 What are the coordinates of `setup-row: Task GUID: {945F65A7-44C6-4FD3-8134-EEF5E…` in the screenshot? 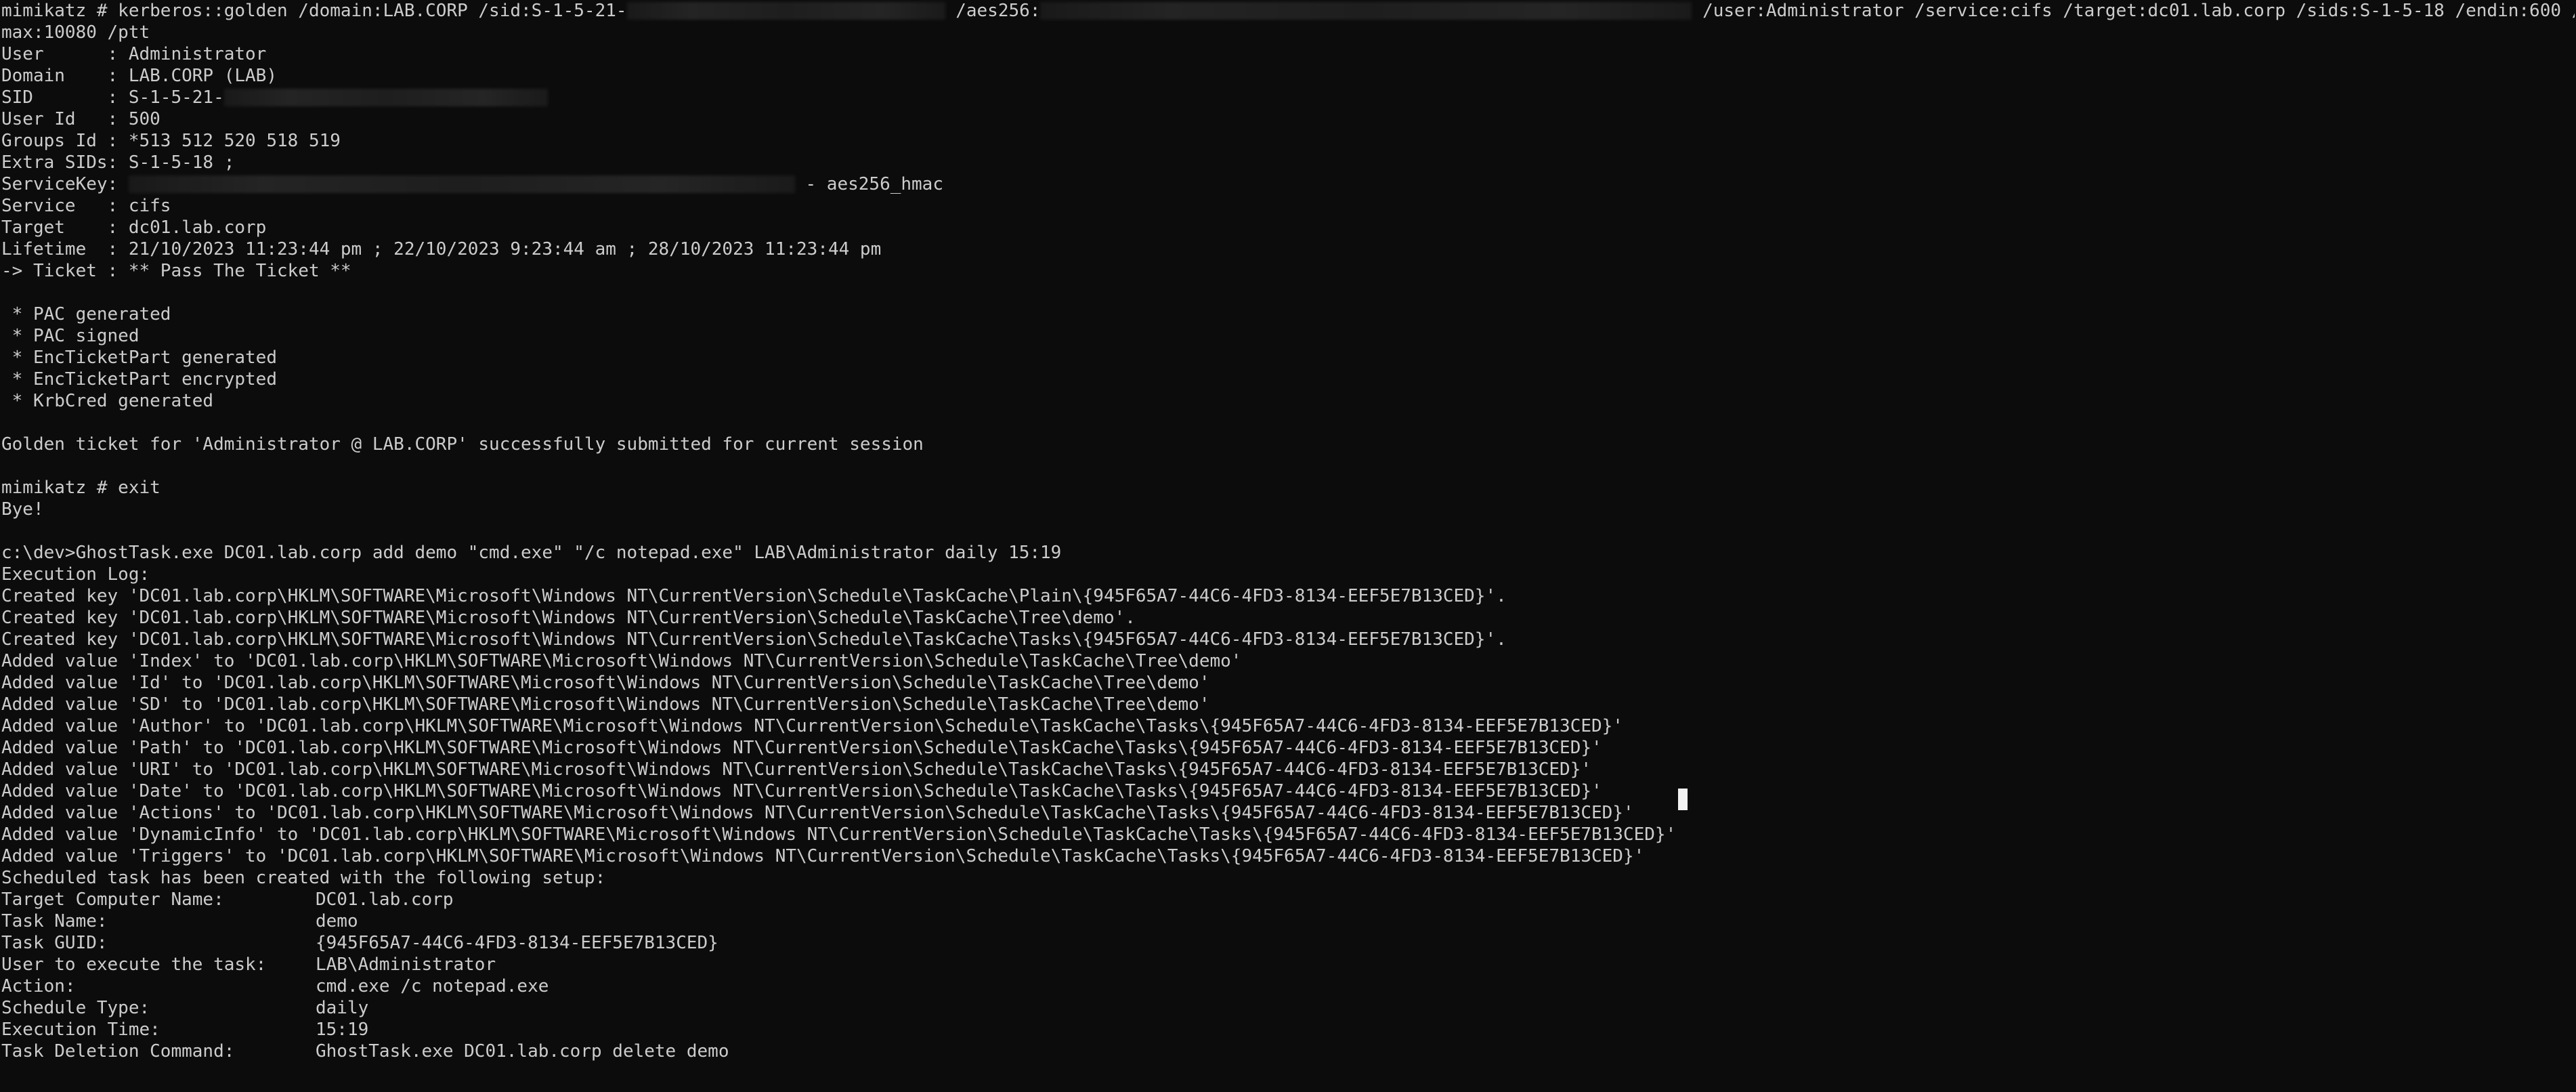 It's located at (1288, 943).